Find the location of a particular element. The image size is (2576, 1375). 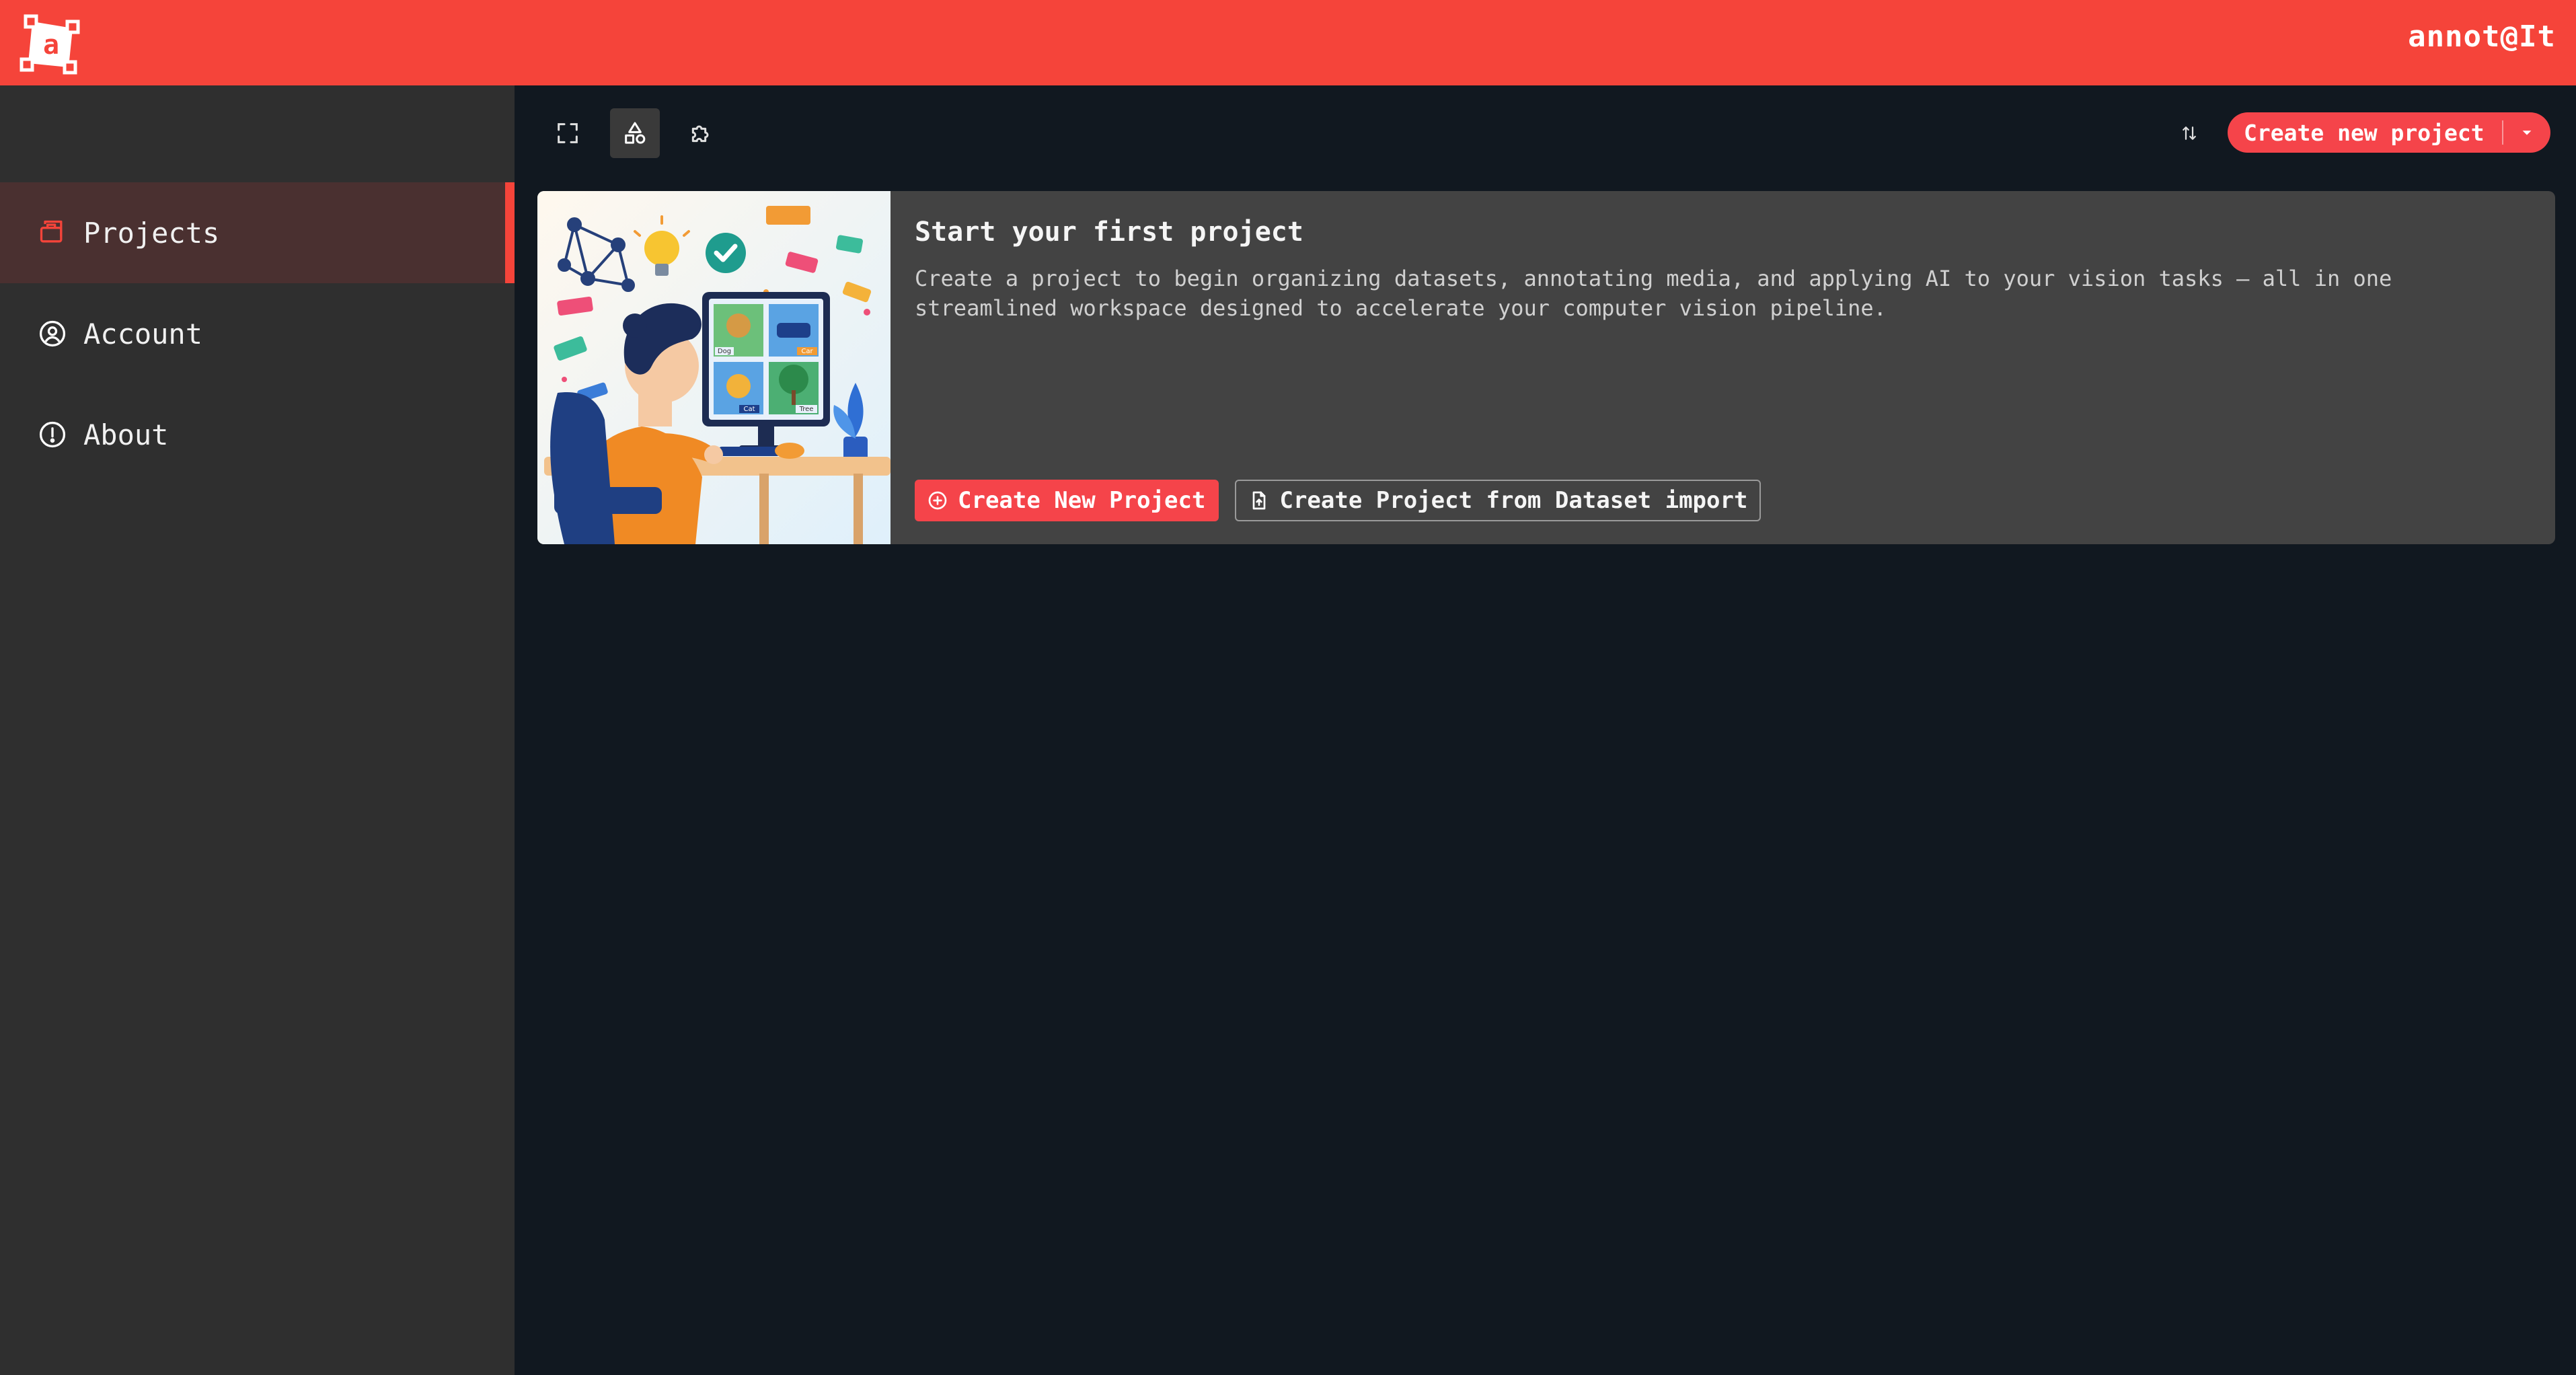

project-illustration: Dog Car Cat Tree is located at coordinates (714, 368).